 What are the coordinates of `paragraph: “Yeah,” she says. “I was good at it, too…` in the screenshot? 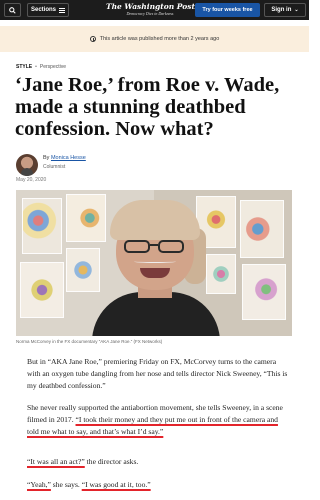 It's located at (158, 485).